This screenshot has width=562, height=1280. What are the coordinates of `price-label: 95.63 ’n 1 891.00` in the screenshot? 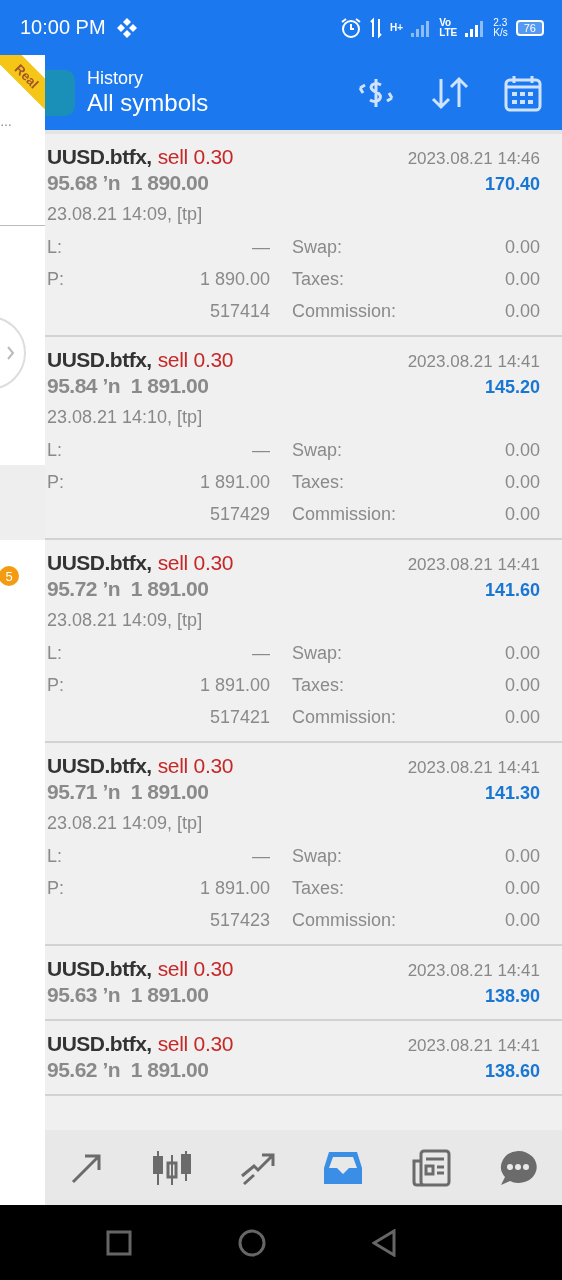 It's located at (128, 995).